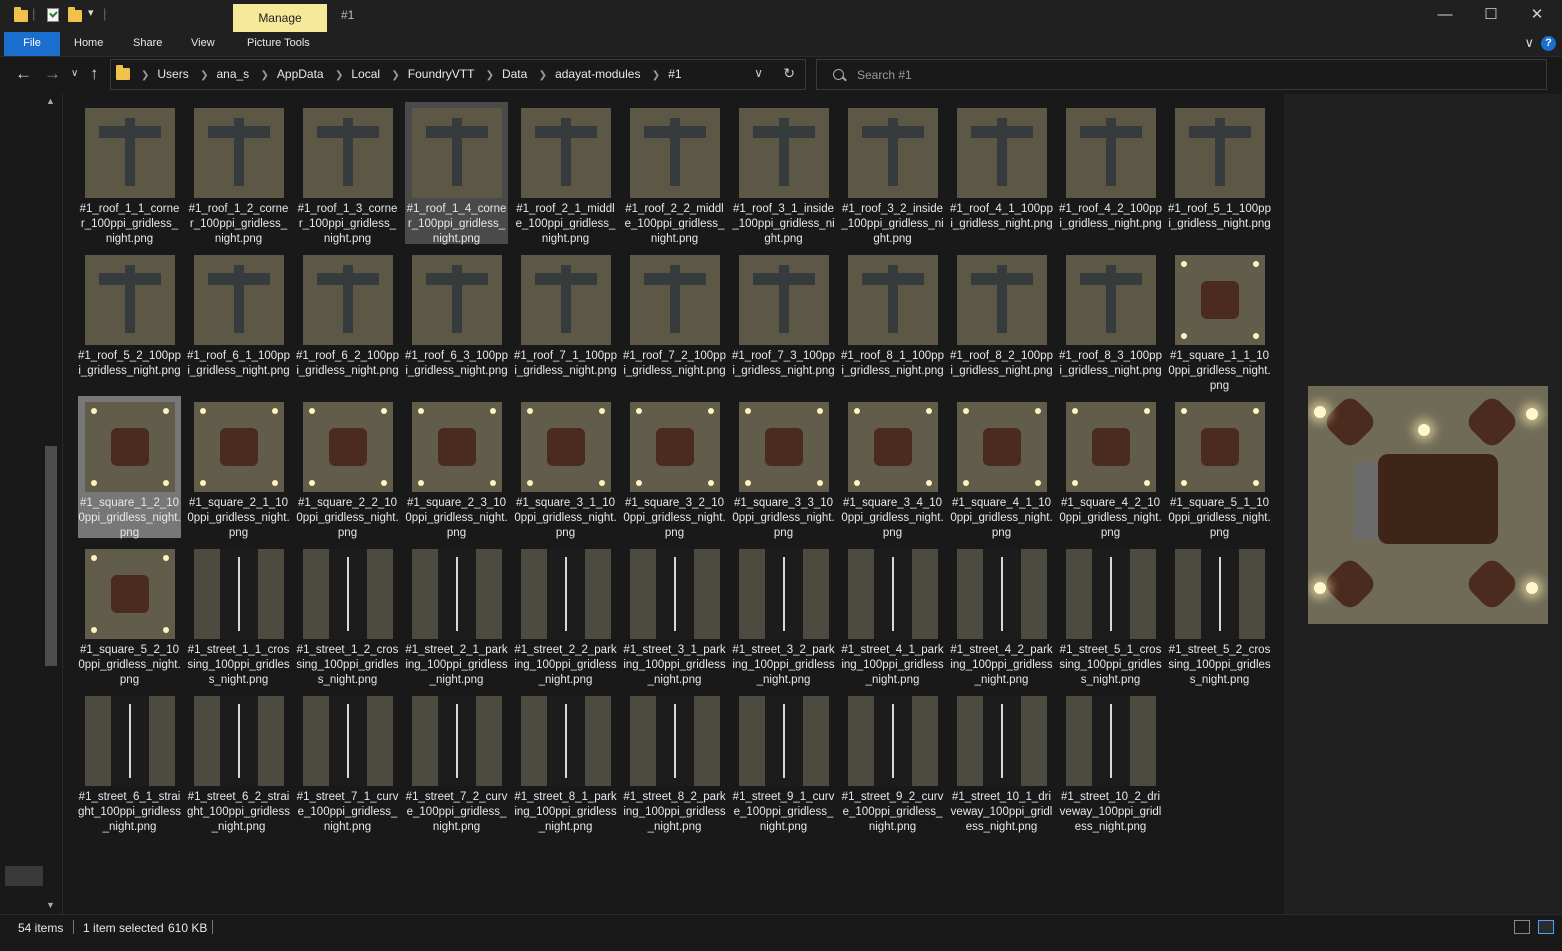 This screenshot has width=1562, height=951. I want to click on refresh-icon: ↻, so click(789, 73).